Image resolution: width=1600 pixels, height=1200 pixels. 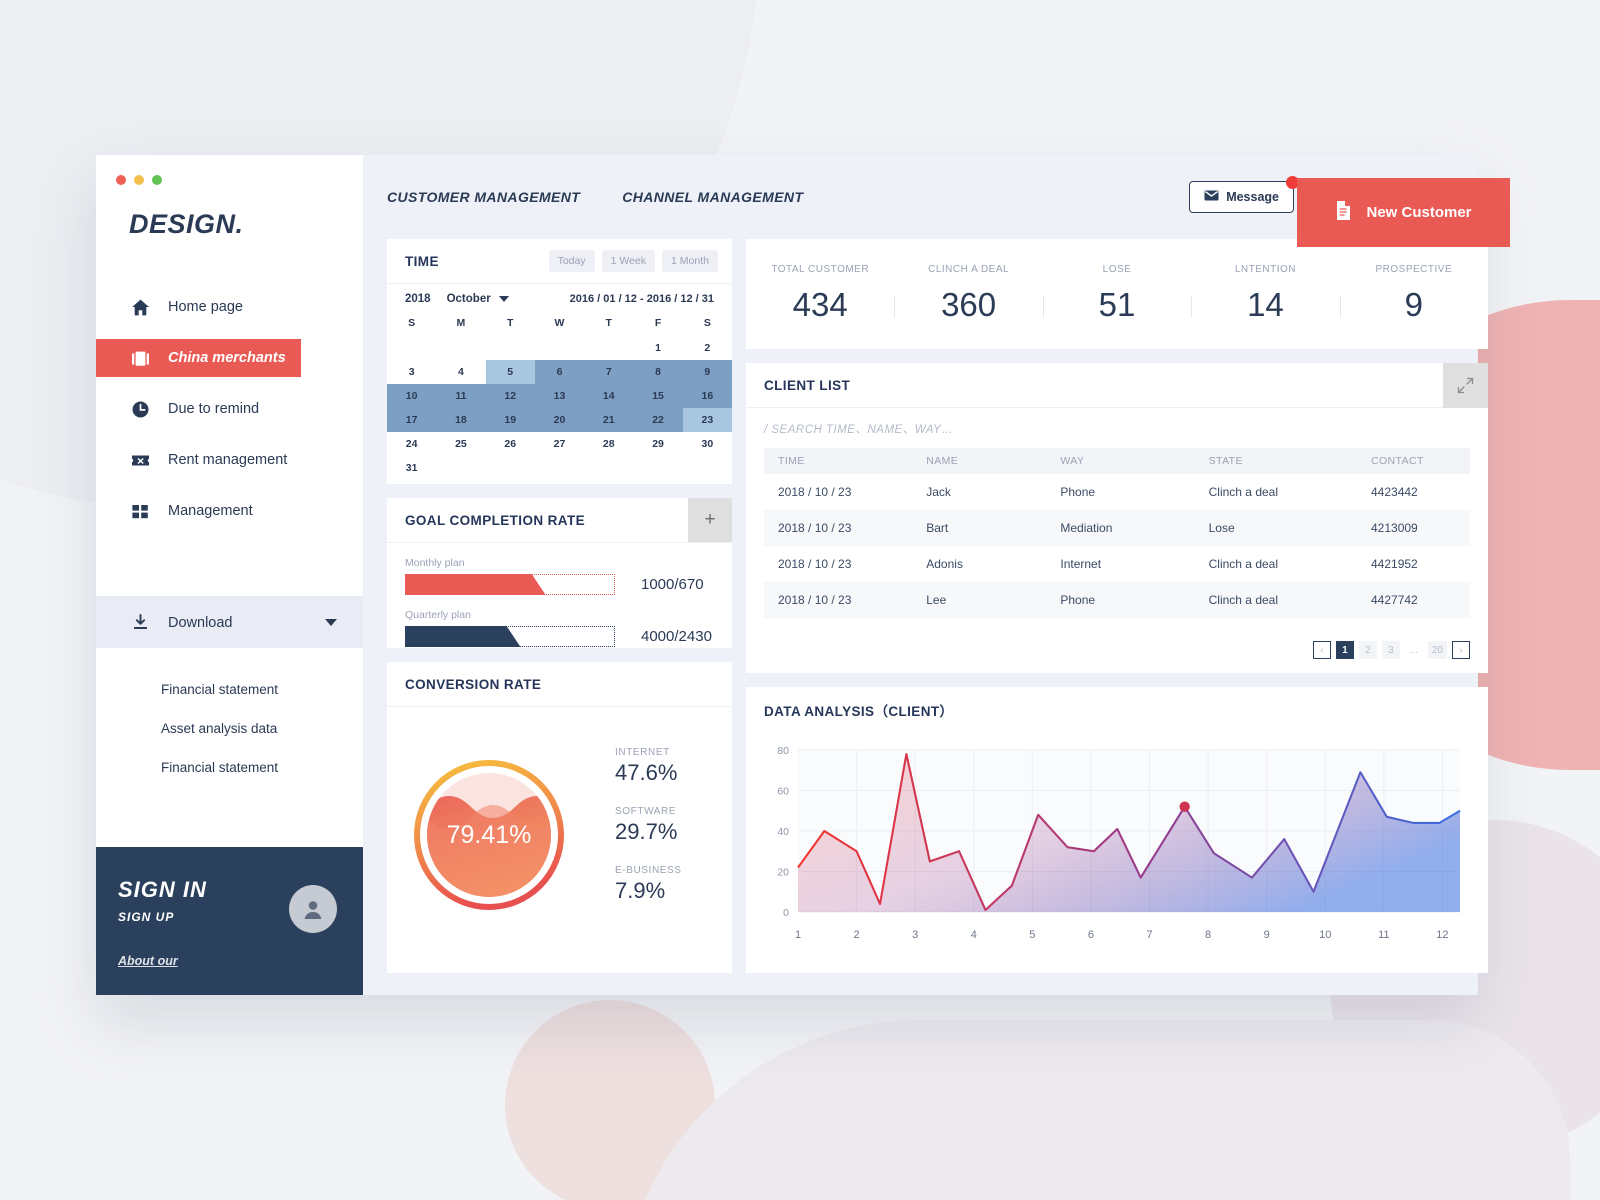 I want to click on stat-label: LNTENTION, so click(x=1265, y=269).